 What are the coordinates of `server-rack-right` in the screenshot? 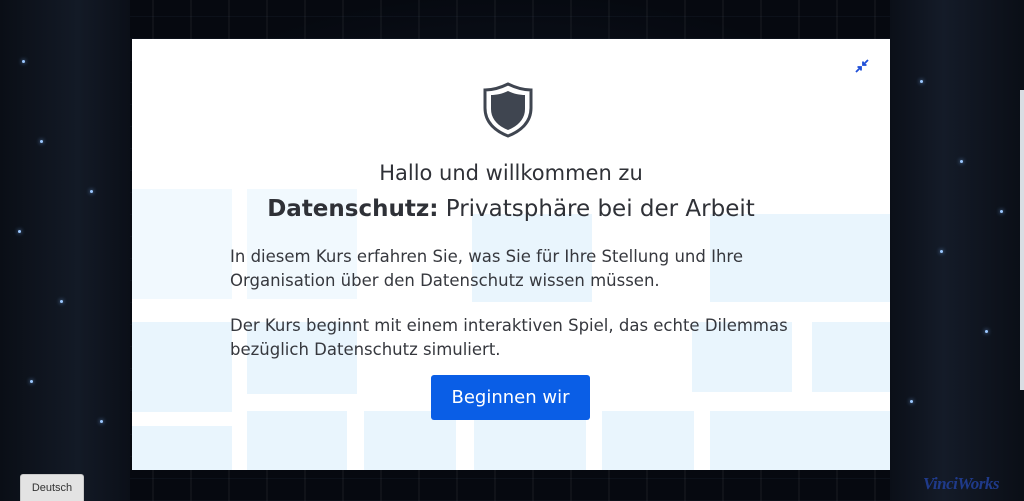 It's located at (957, 250).